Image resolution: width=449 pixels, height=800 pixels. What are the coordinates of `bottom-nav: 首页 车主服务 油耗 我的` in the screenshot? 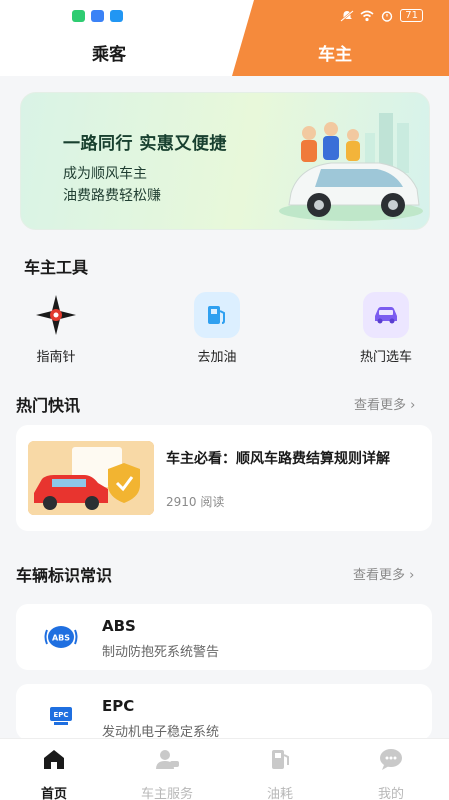 It's located at (224, 769).